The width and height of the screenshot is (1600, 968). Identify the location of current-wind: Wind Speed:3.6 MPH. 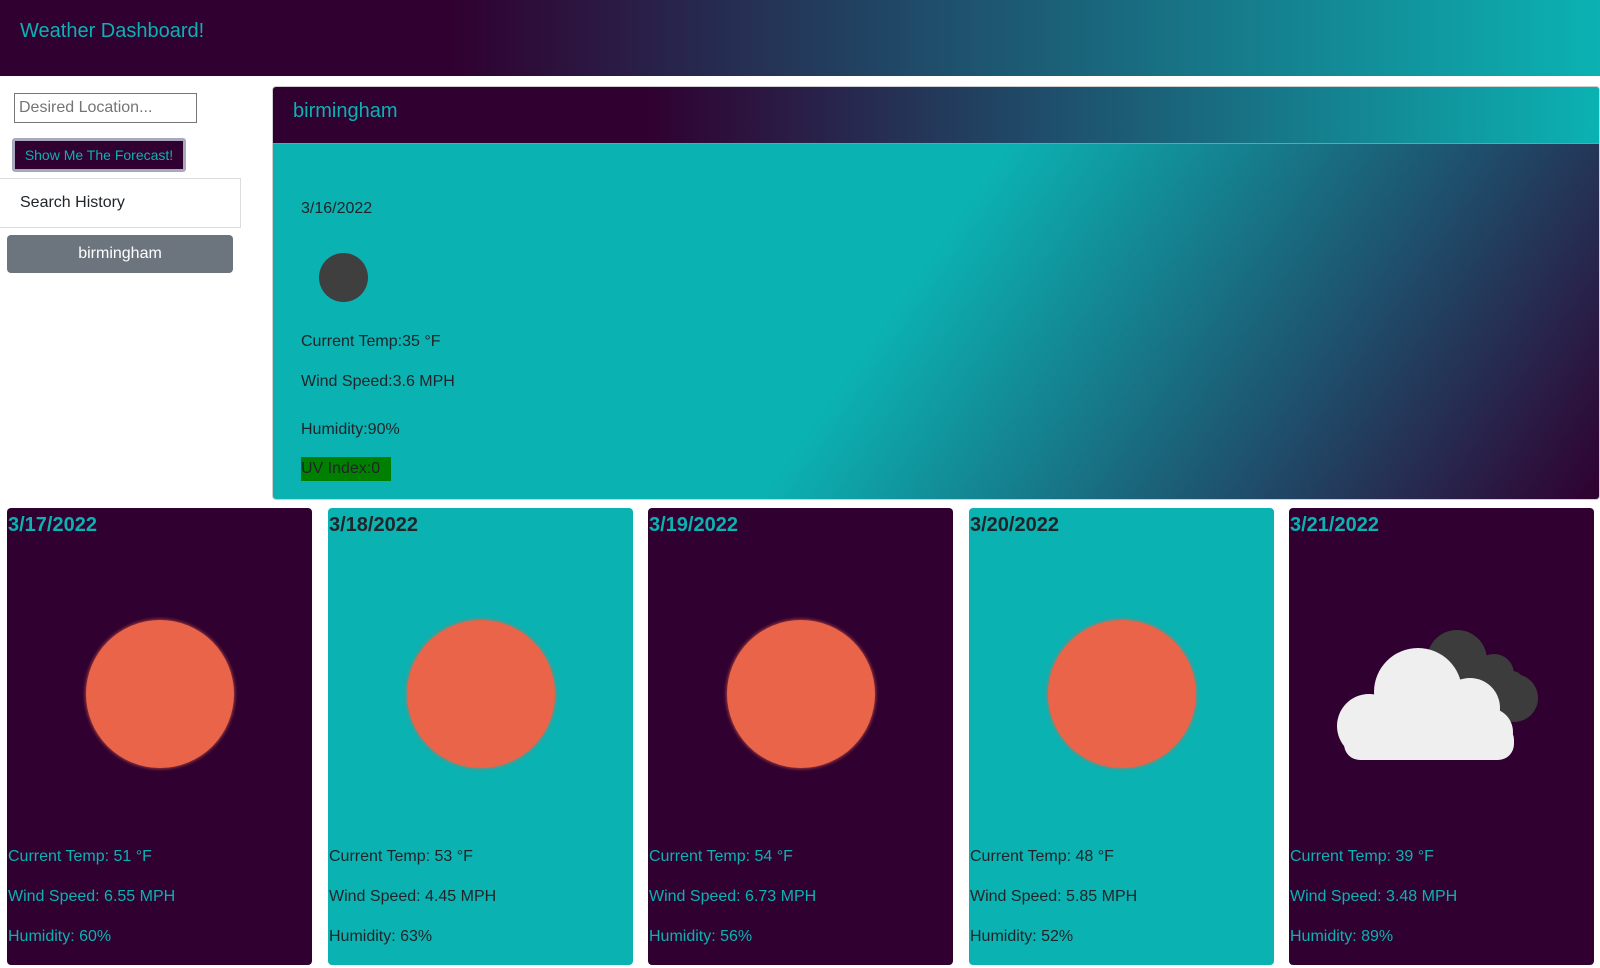
(378, 381).